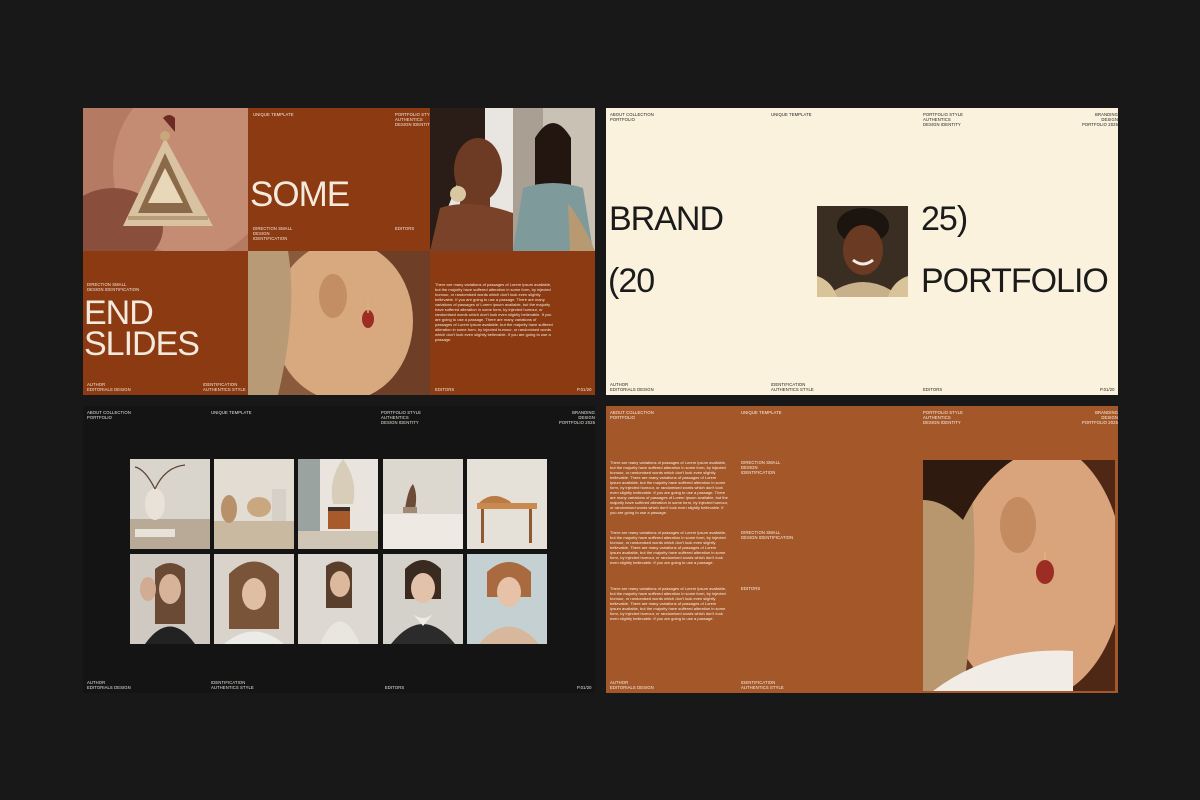 Image resolution: width=1200 pixels, height=800 pixels. I want to click on heading-portfolio: PORTFOLIO, so click(1015, 281).